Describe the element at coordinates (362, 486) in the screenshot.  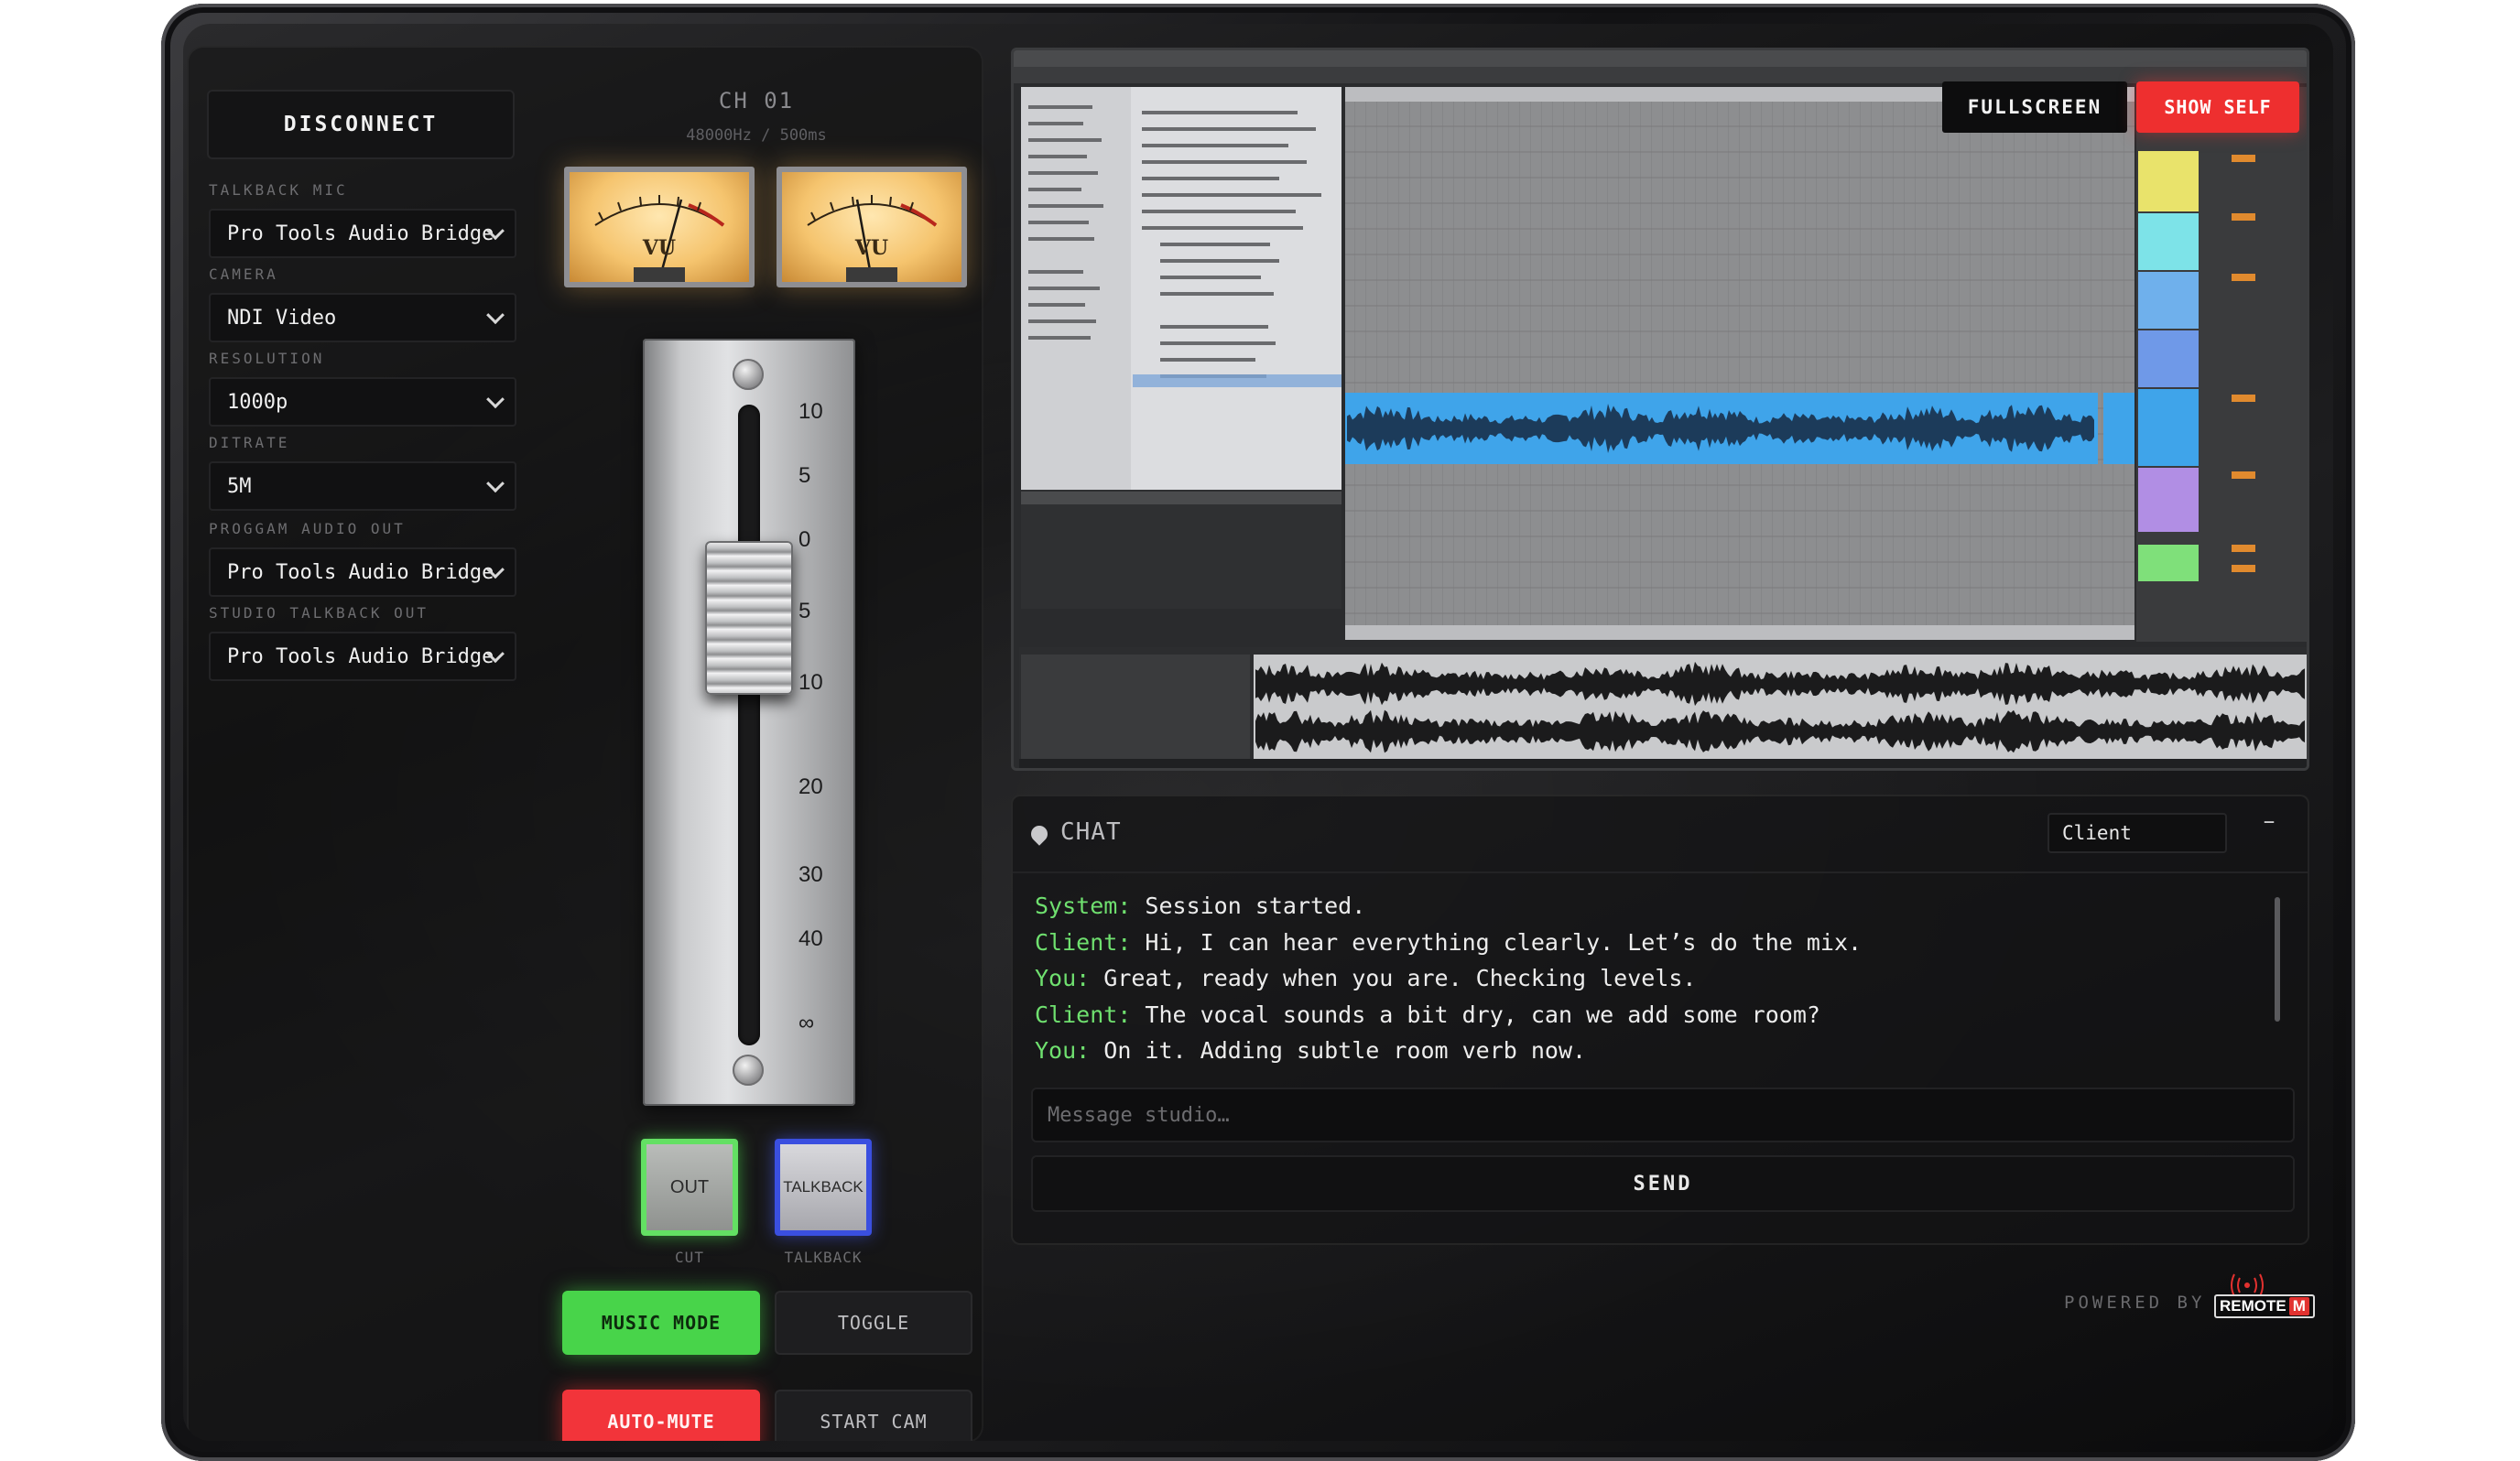
I see `bitrate-select: 5M` at that location.